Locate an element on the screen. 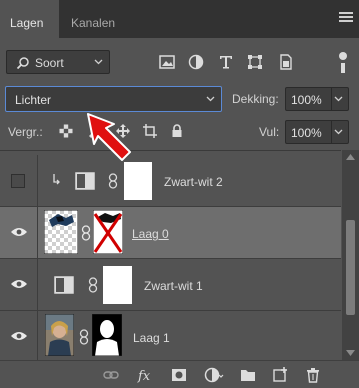 The width and height of the screenshot is (359, 388). lock-label: Vergr.: is located at coordinates (25, 132).